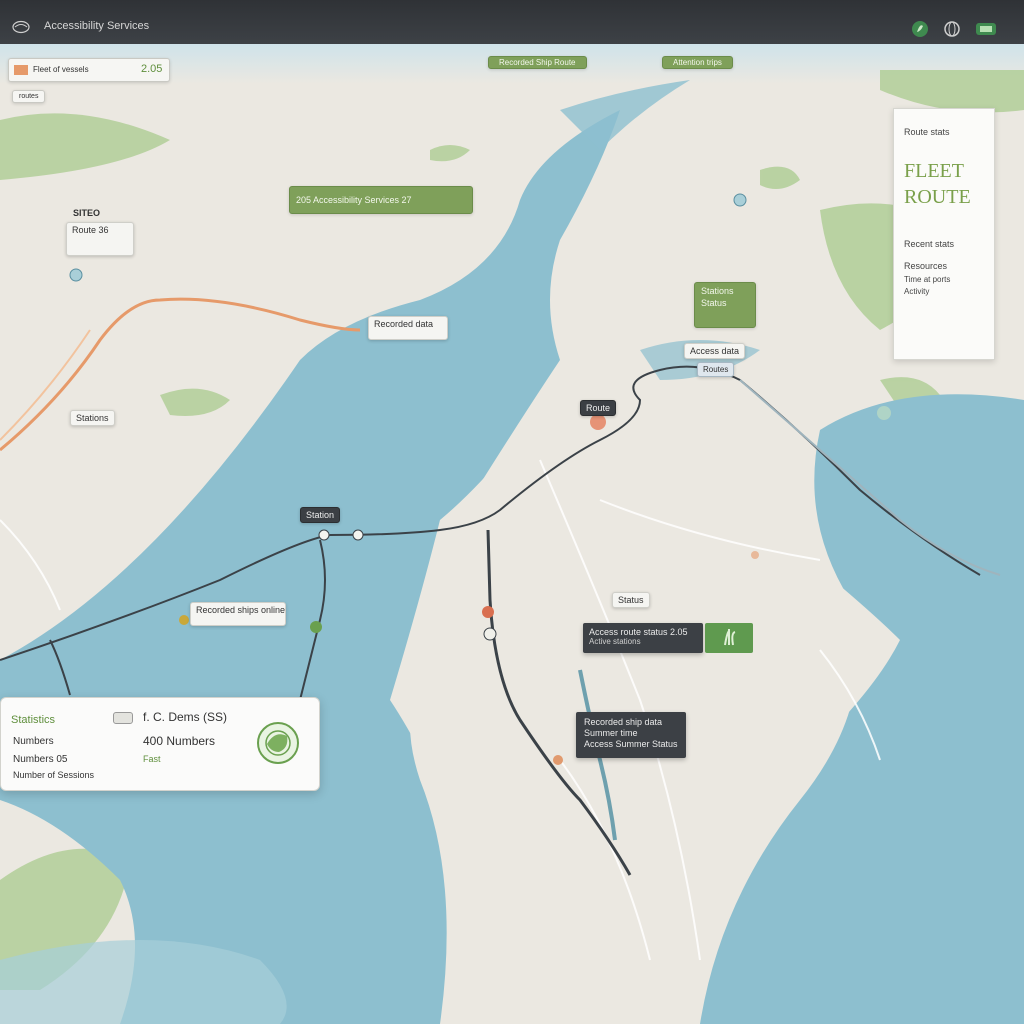  I want to click on left-road-tag: Stations, so click(92, 418).